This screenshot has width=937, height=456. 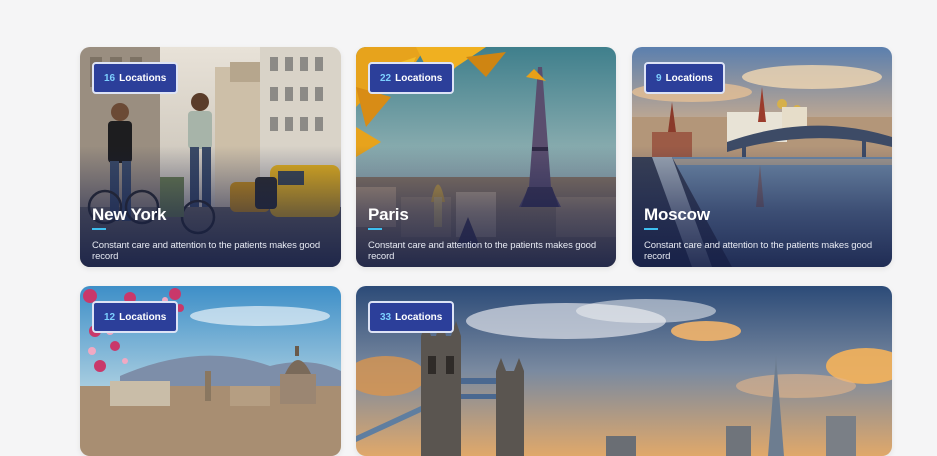 I want to click on location-count: 22, so click(x=386, y=78).